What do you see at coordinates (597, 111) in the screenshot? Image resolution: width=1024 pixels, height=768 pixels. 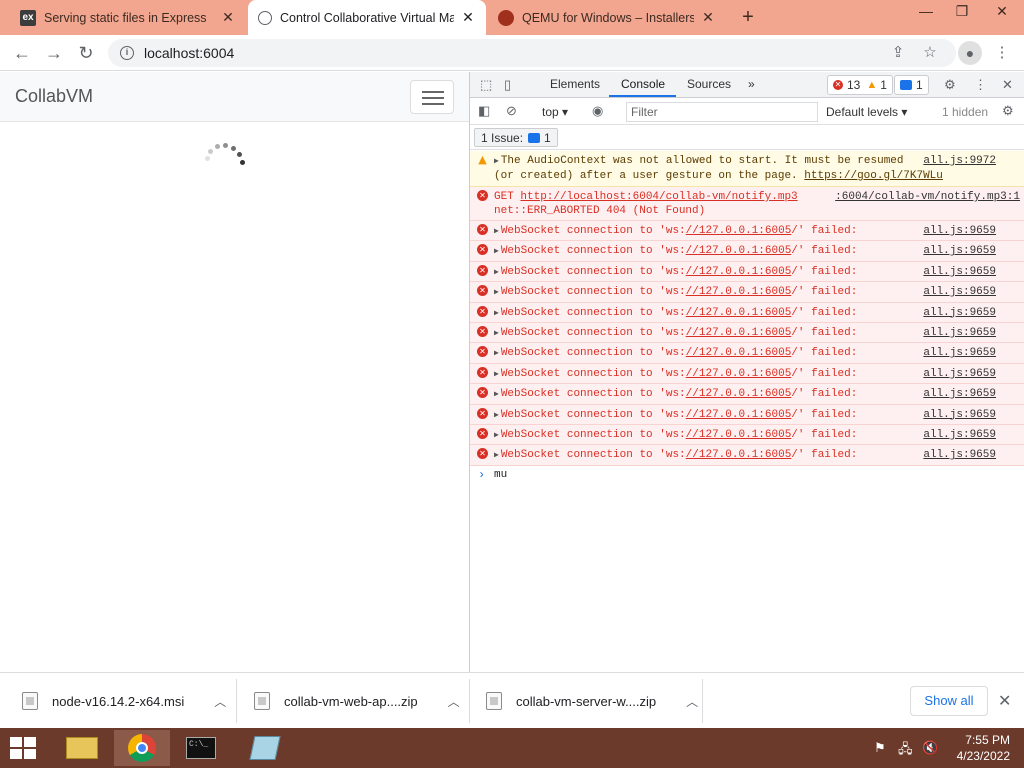 I see `eye-icon: ◉` at bounding box center [597, 111].